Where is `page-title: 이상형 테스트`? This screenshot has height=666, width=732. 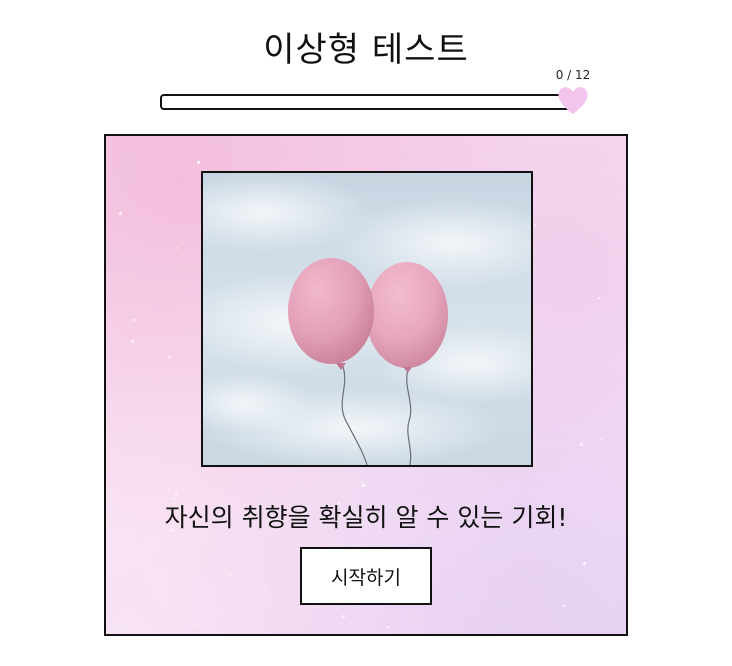
page-title: 이상형 테스트 is located at coordinates (366, 50).